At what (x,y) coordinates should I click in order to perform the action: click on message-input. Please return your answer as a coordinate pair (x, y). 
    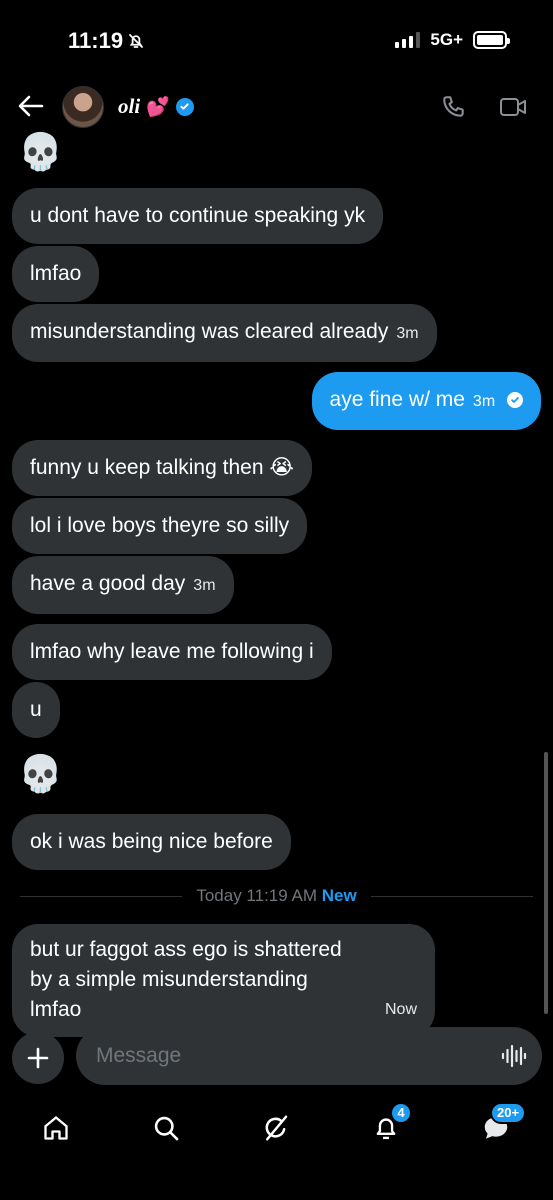
    Looking at the image, I should click on (309, 1056).